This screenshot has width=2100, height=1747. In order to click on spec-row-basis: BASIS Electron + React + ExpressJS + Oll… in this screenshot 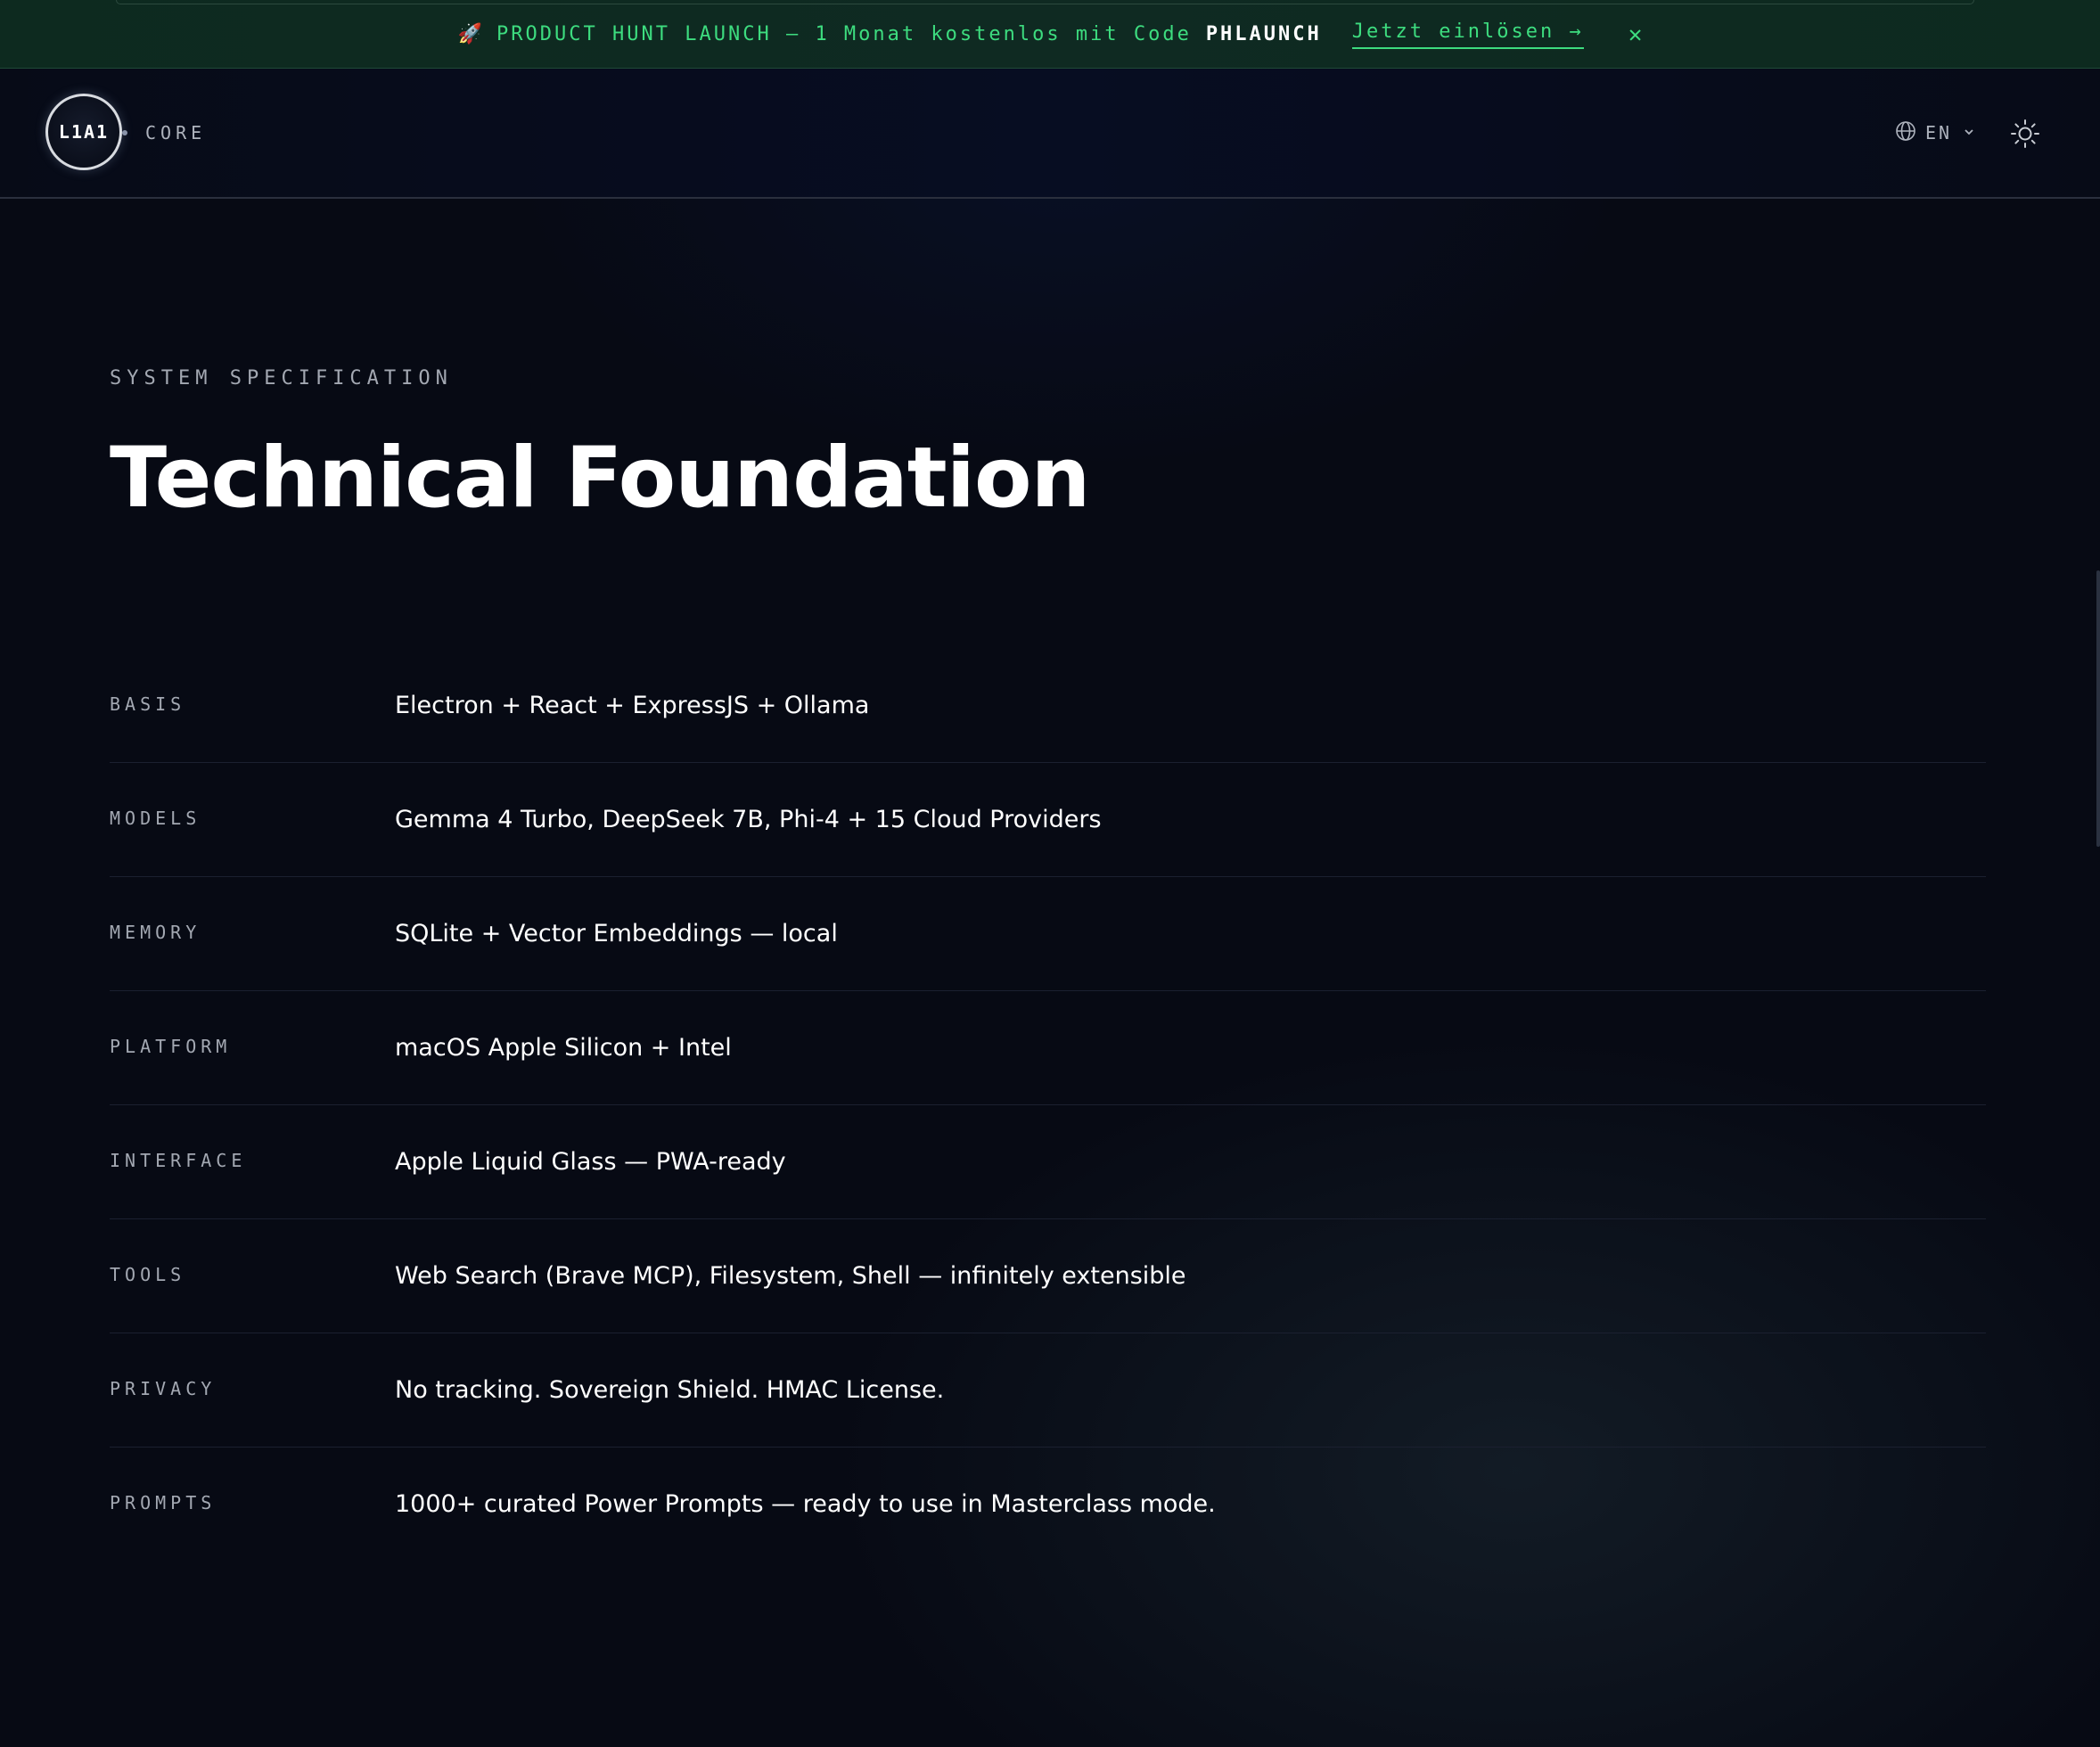, I will do `click(1048, 706)`.